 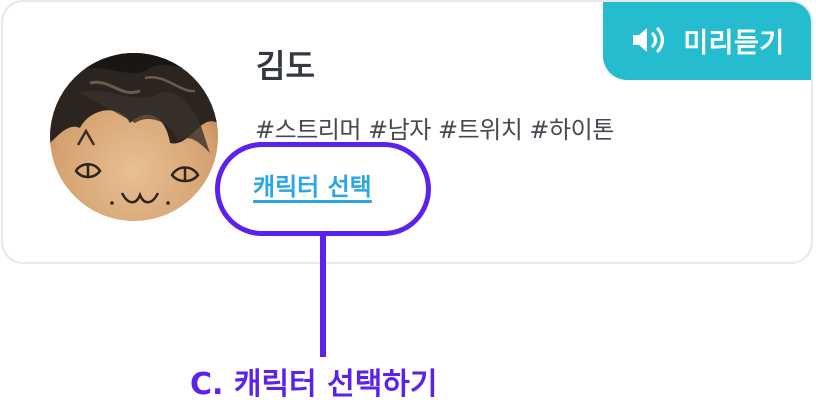 I want to click on character-avatar, so click(x=134, y=137).